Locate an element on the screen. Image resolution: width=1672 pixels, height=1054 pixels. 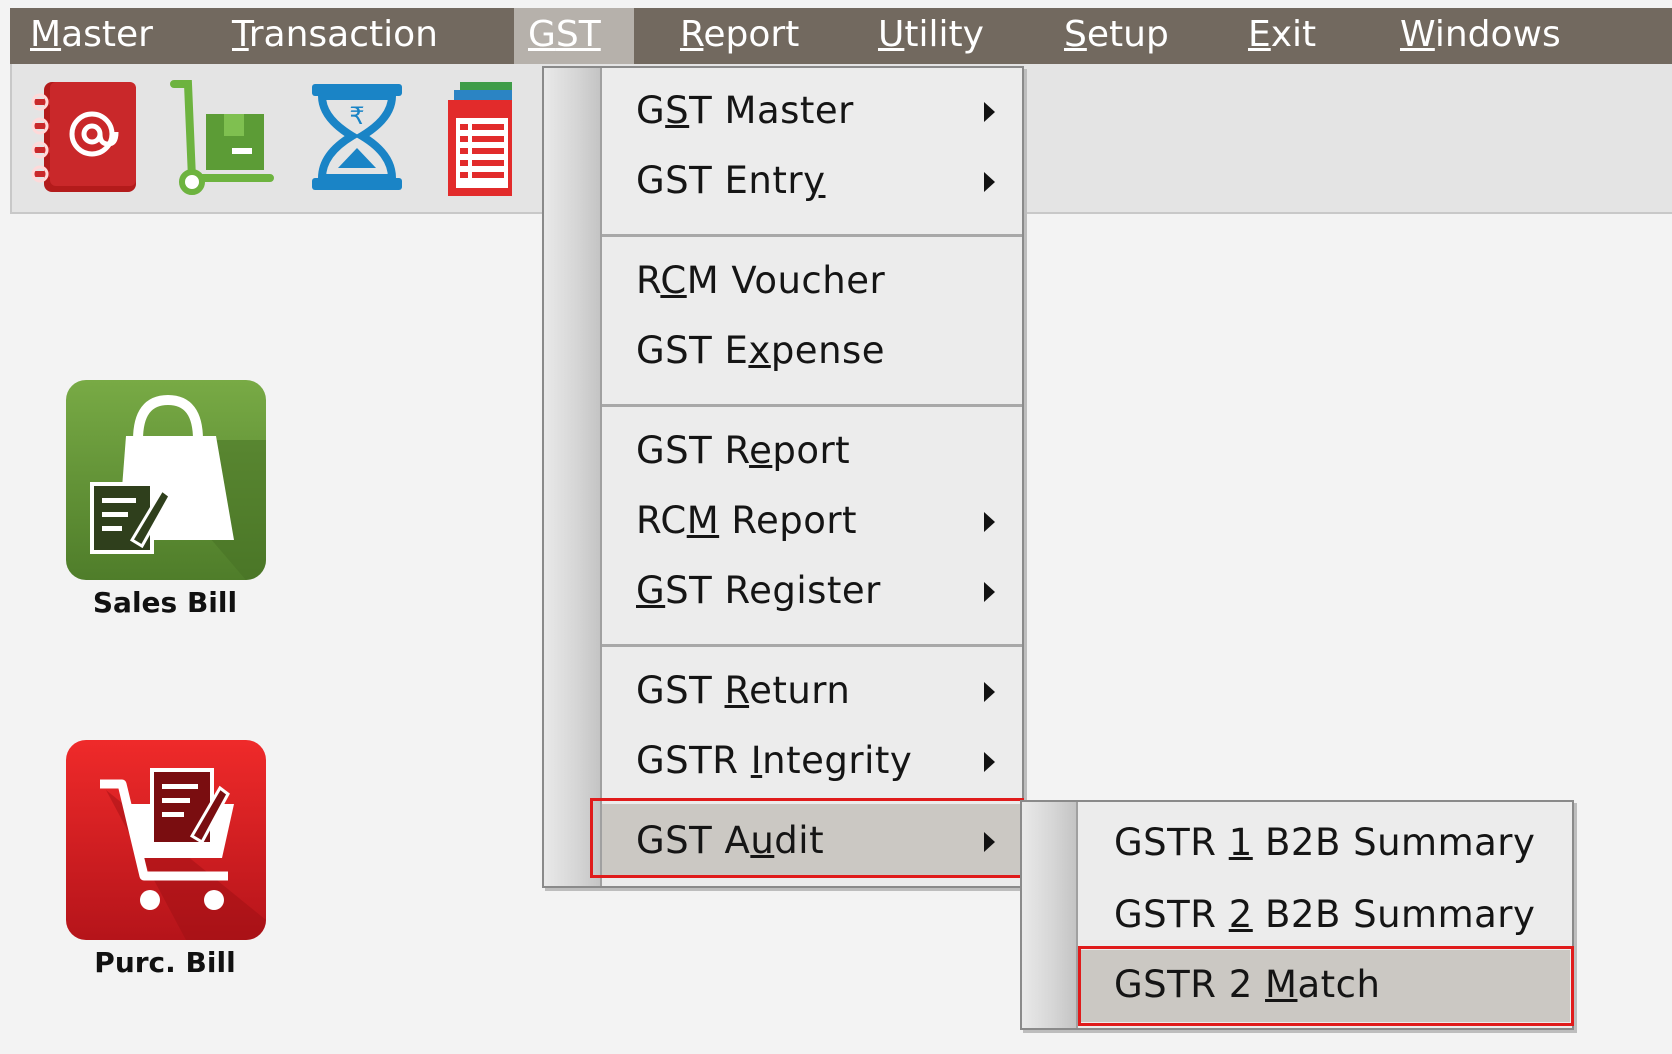
menu-master: Master is located at coordinates (91, 36).